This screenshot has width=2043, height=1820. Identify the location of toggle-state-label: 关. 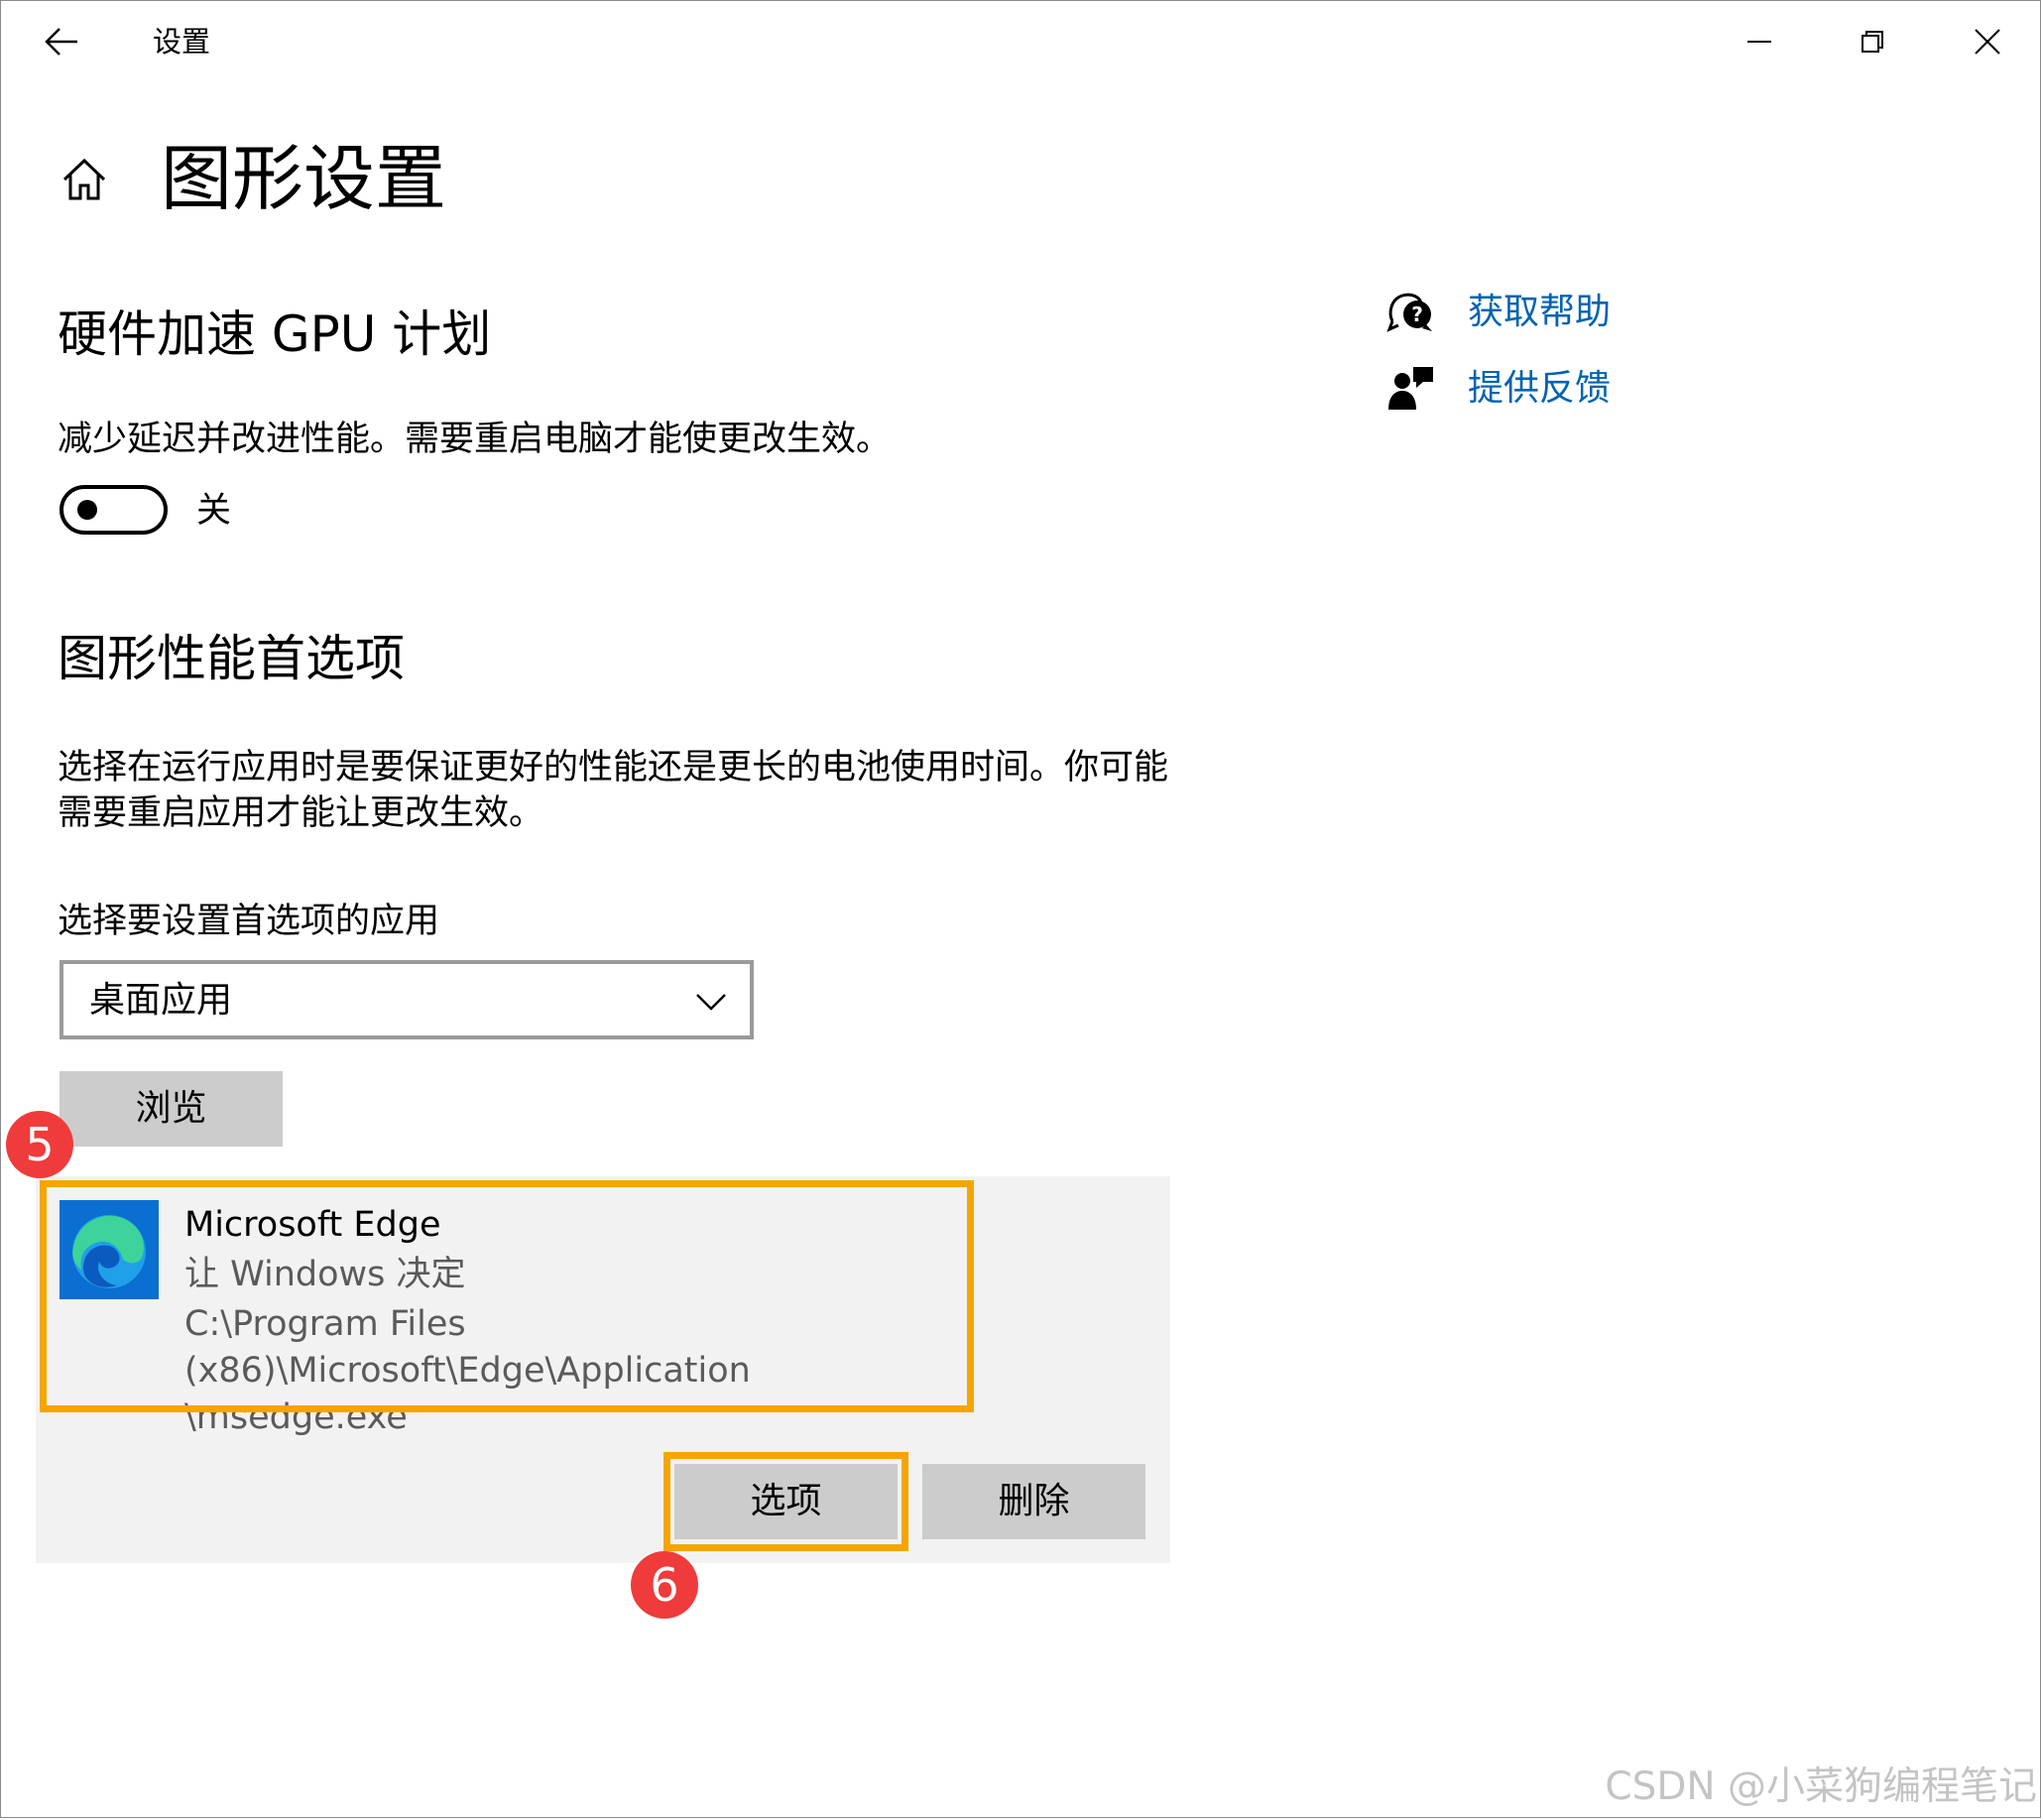
(214, 511).